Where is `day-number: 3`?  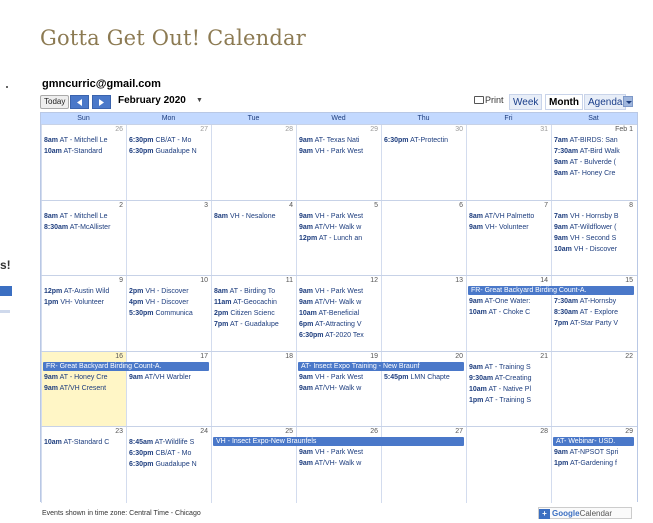
day-number: 3 is located at coordinates (206, 205).